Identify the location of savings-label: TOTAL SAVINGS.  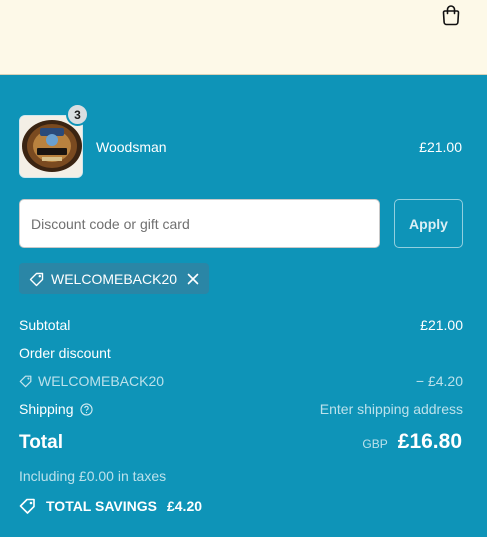
(101, 506).